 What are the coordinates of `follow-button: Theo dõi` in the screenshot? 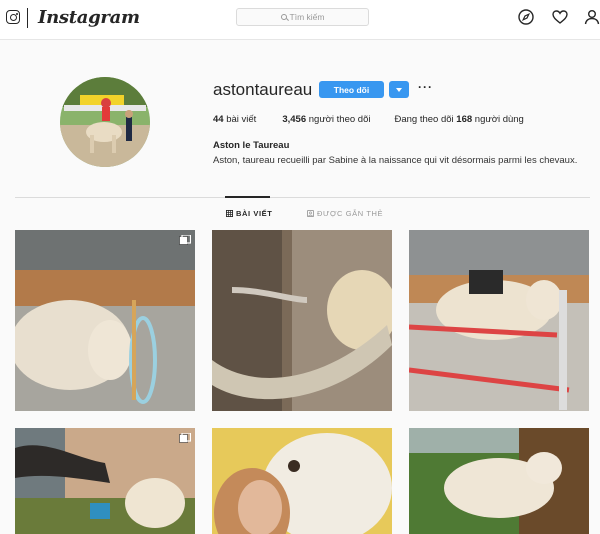 It's located at (351, 89).